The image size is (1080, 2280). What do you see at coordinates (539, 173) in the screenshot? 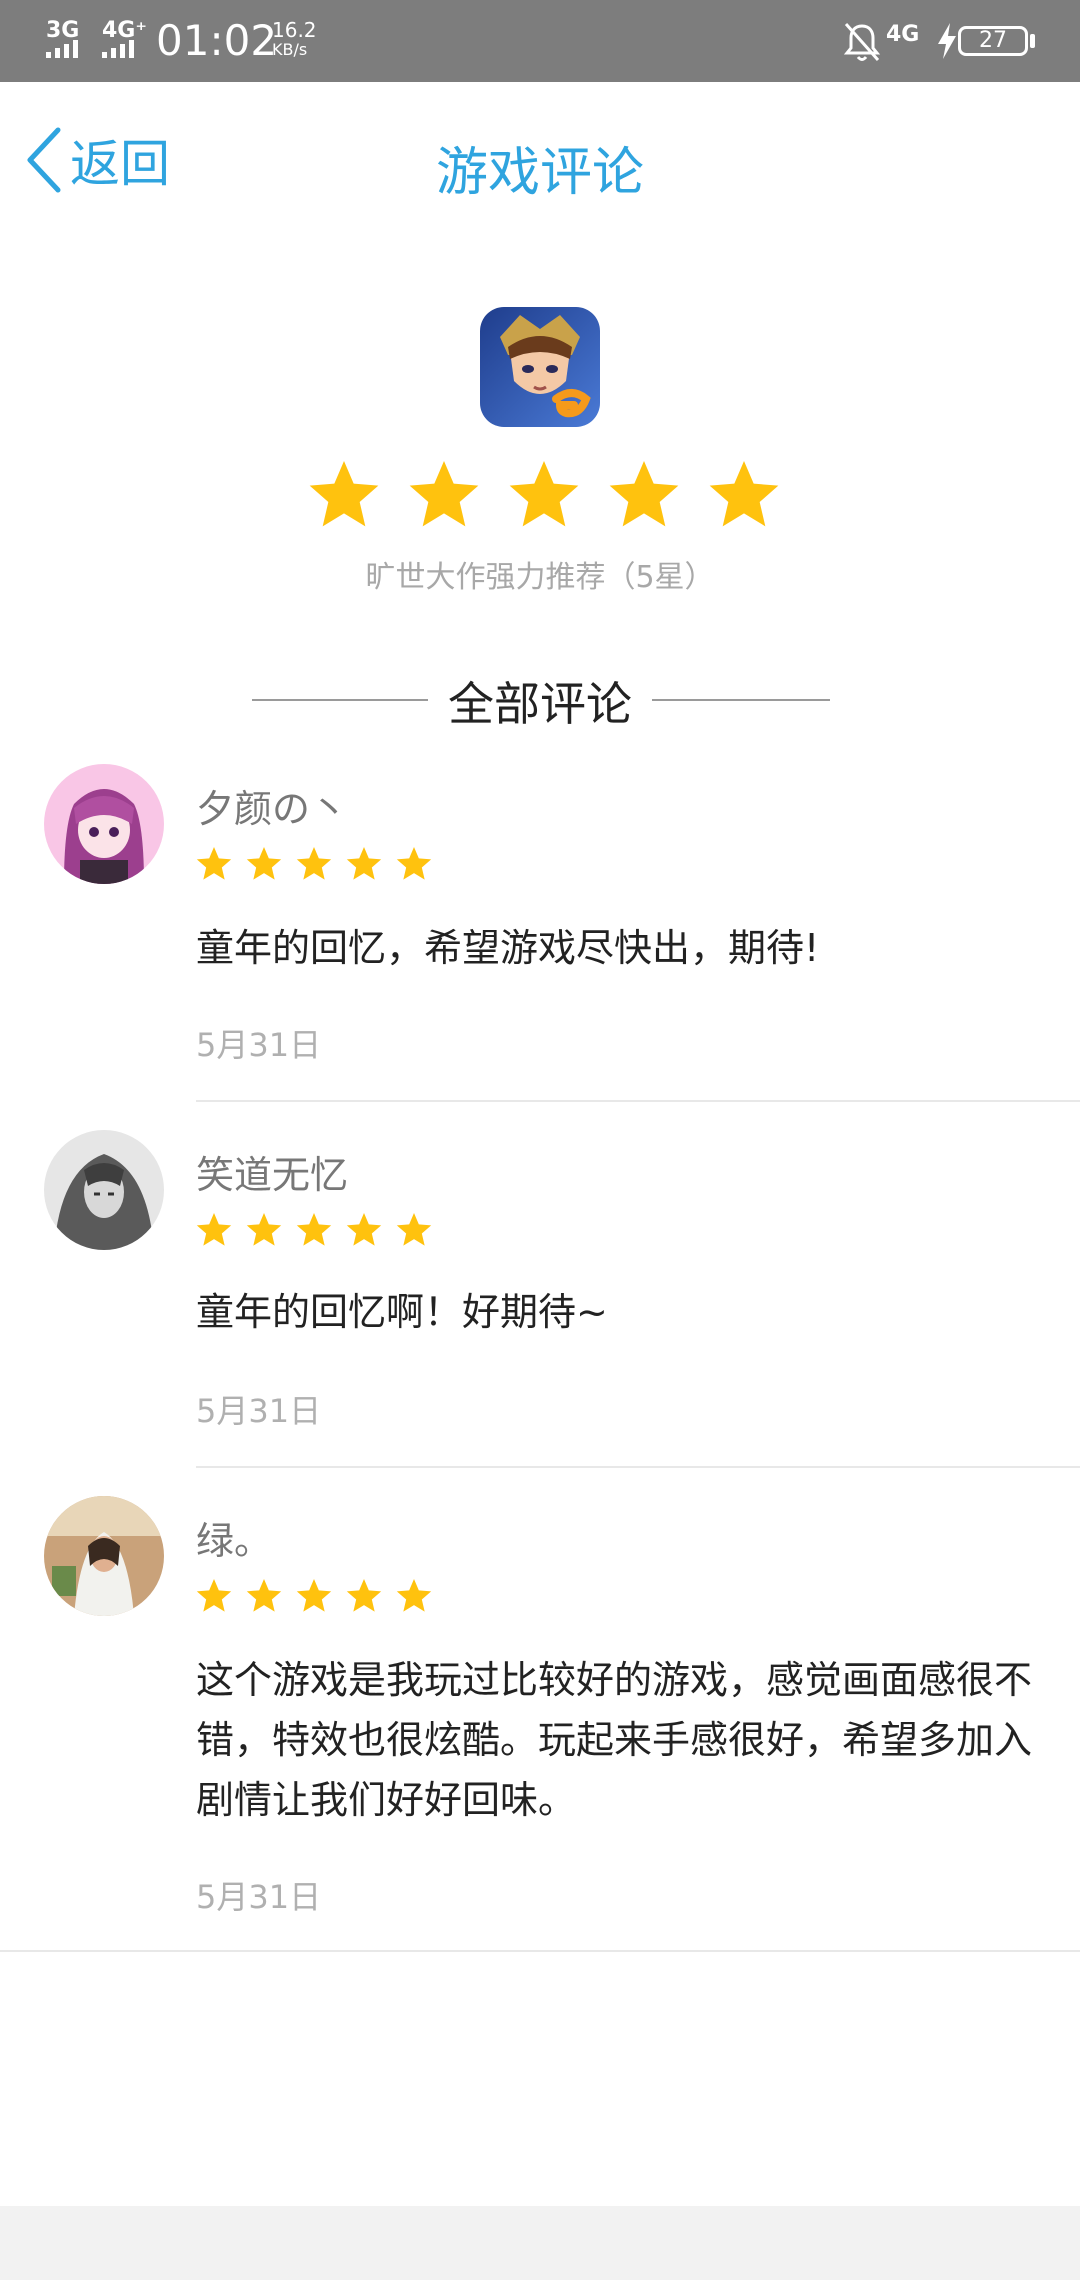
I see `page-title: 游戏评论` at bounding box center [539, 173].